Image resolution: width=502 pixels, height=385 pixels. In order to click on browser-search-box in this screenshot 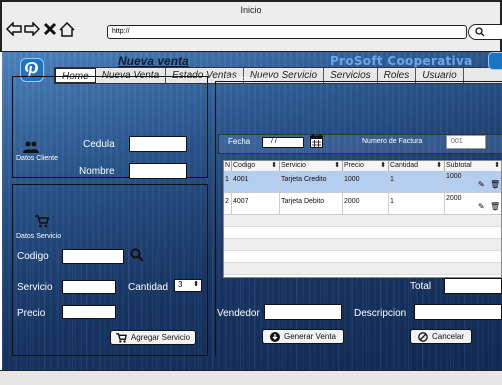, I will do `click(485, 32)`.